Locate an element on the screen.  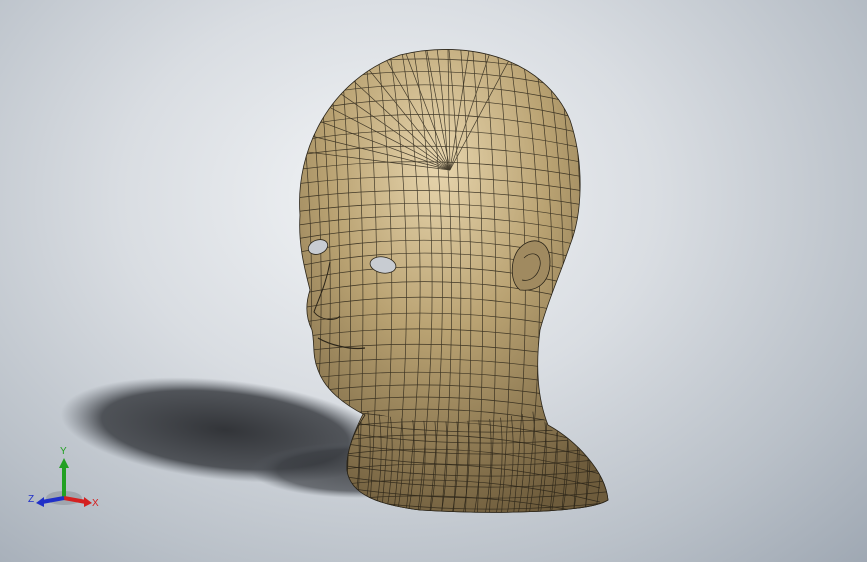
triad-y-arrow is located at coordinates (64, 463).